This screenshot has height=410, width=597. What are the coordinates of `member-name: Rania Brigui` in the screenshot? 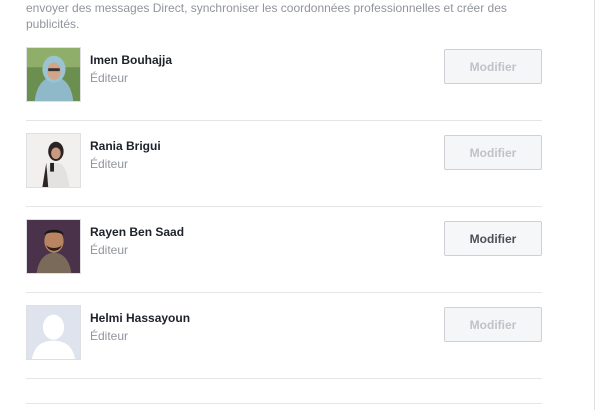 It's located at (125, 146).